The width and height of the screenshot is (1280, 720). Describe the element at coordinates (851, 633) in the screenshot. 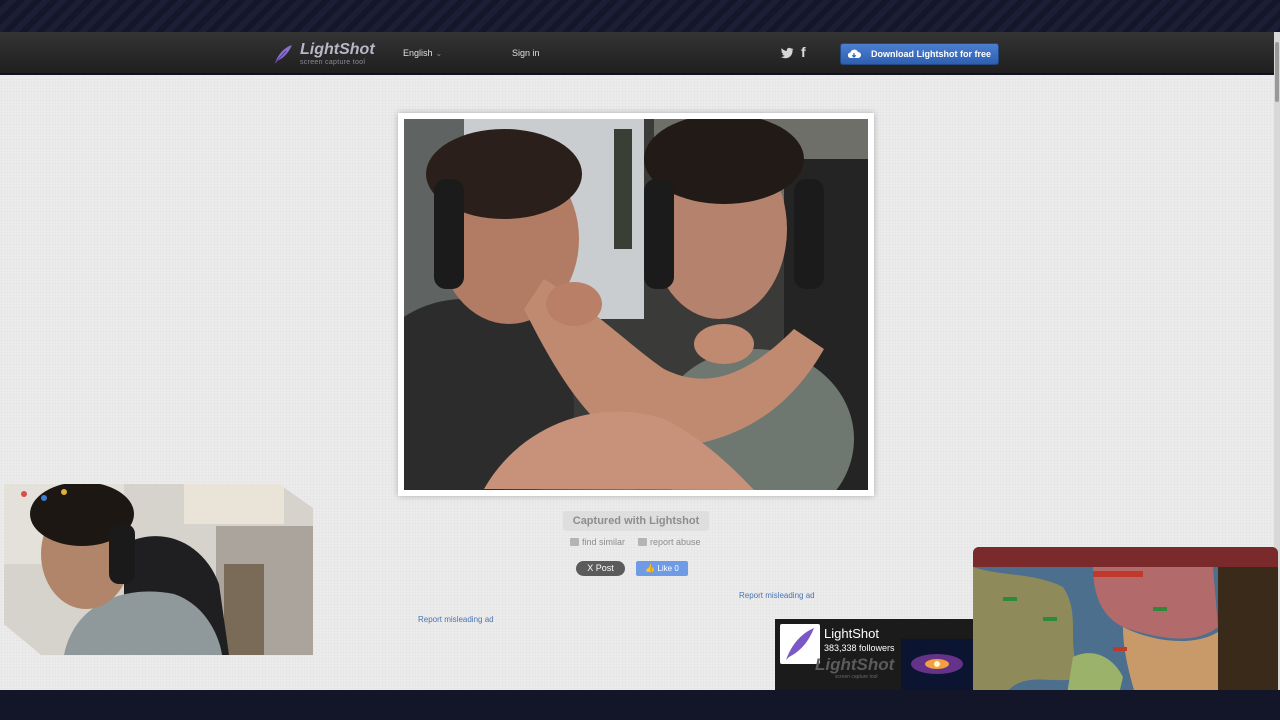

I see `promo-title: LightShot` at that location.